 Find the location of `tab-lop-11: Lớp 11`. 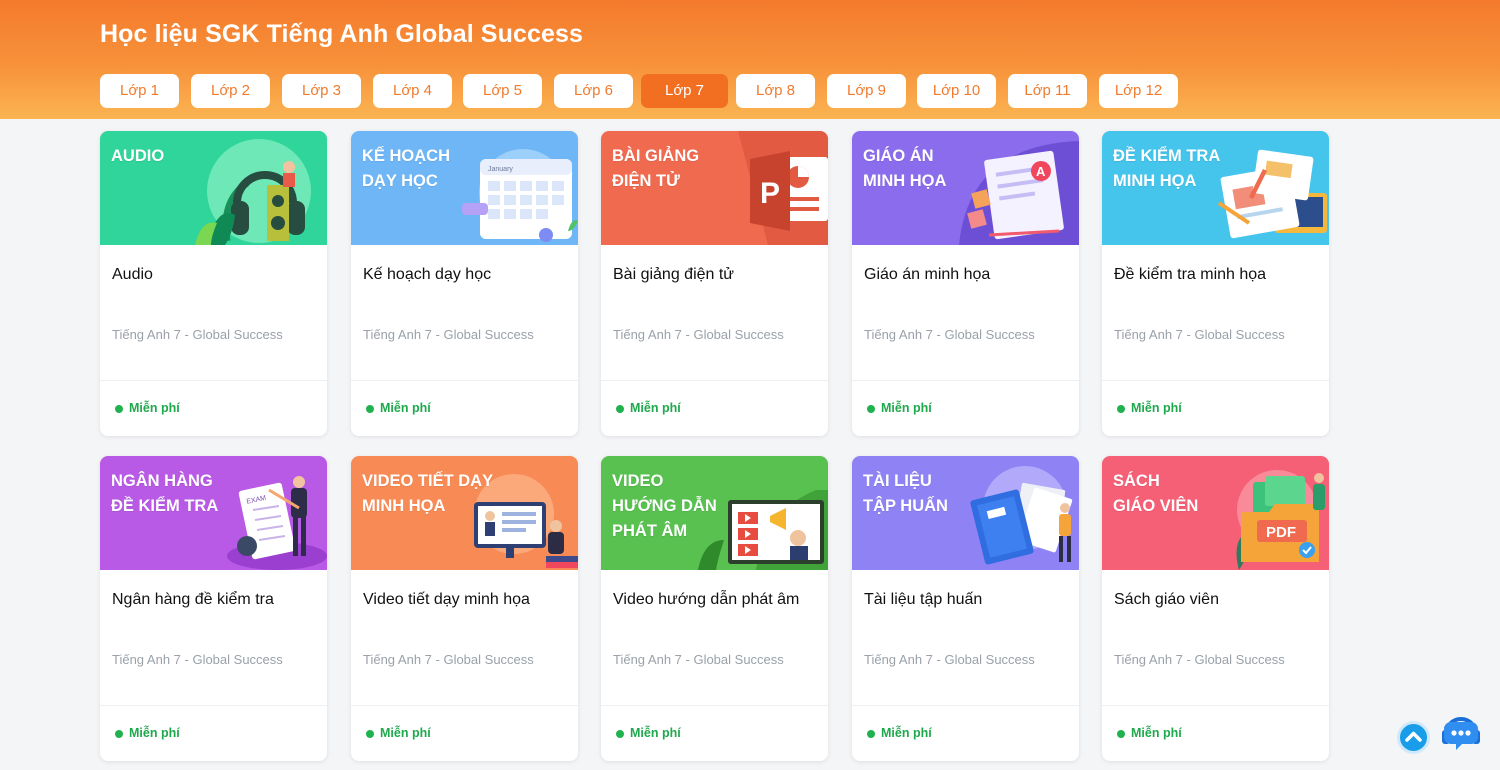

tab-lop-11: Lớp 11 is located at coordinates (1047, 91).